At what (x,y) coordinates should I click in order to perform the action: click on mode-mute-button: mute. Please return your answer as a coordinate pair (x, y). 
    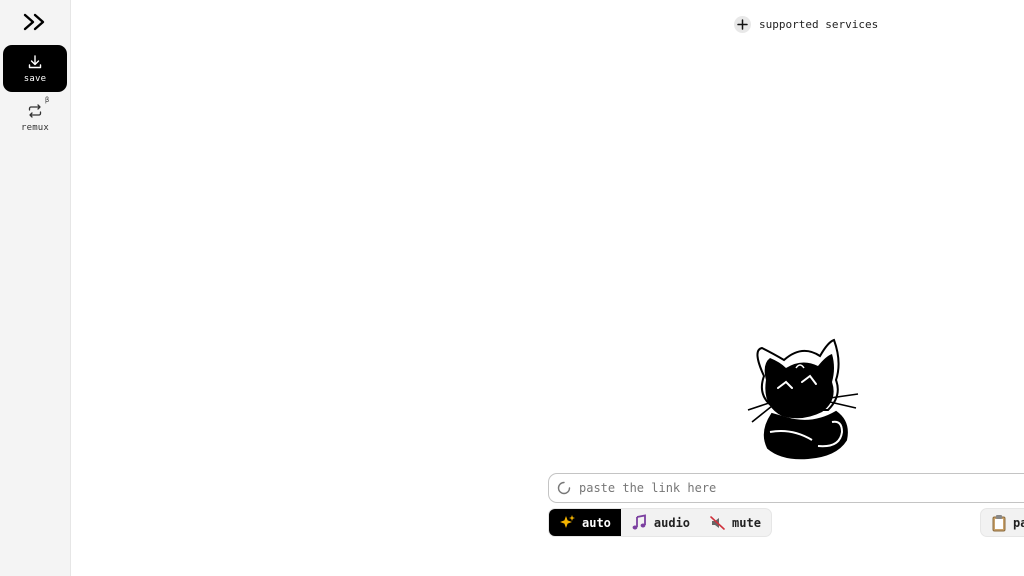
    Looking at the image, I should click on (735, 522).